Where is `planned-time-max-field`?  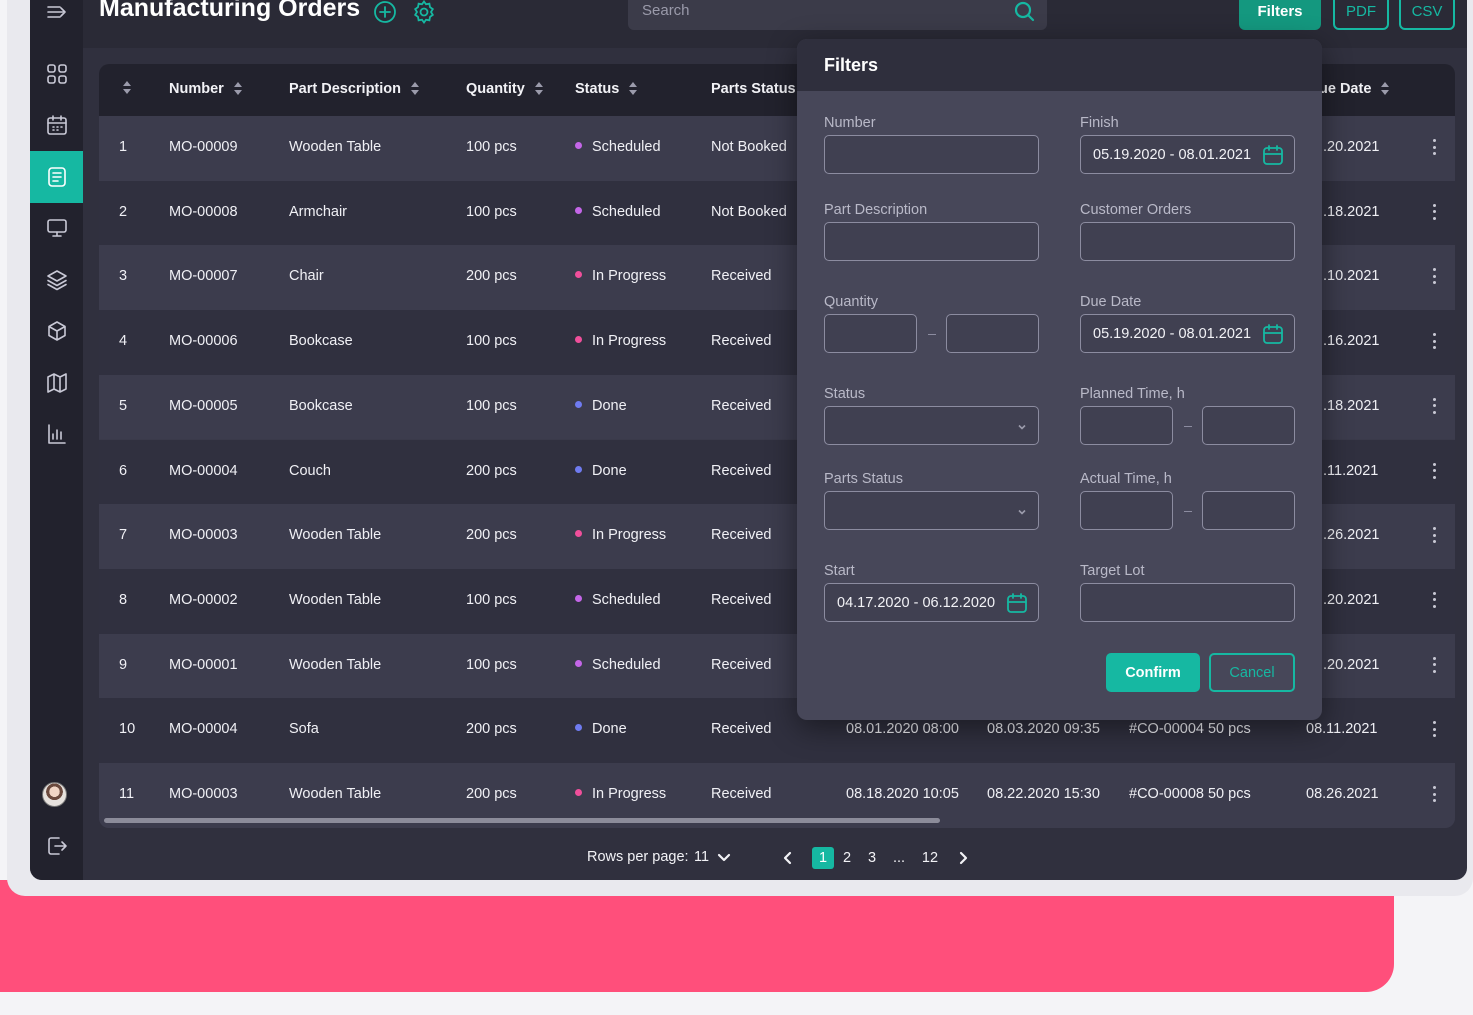 planned-time-max-field is located at coordinates (1248, 425).